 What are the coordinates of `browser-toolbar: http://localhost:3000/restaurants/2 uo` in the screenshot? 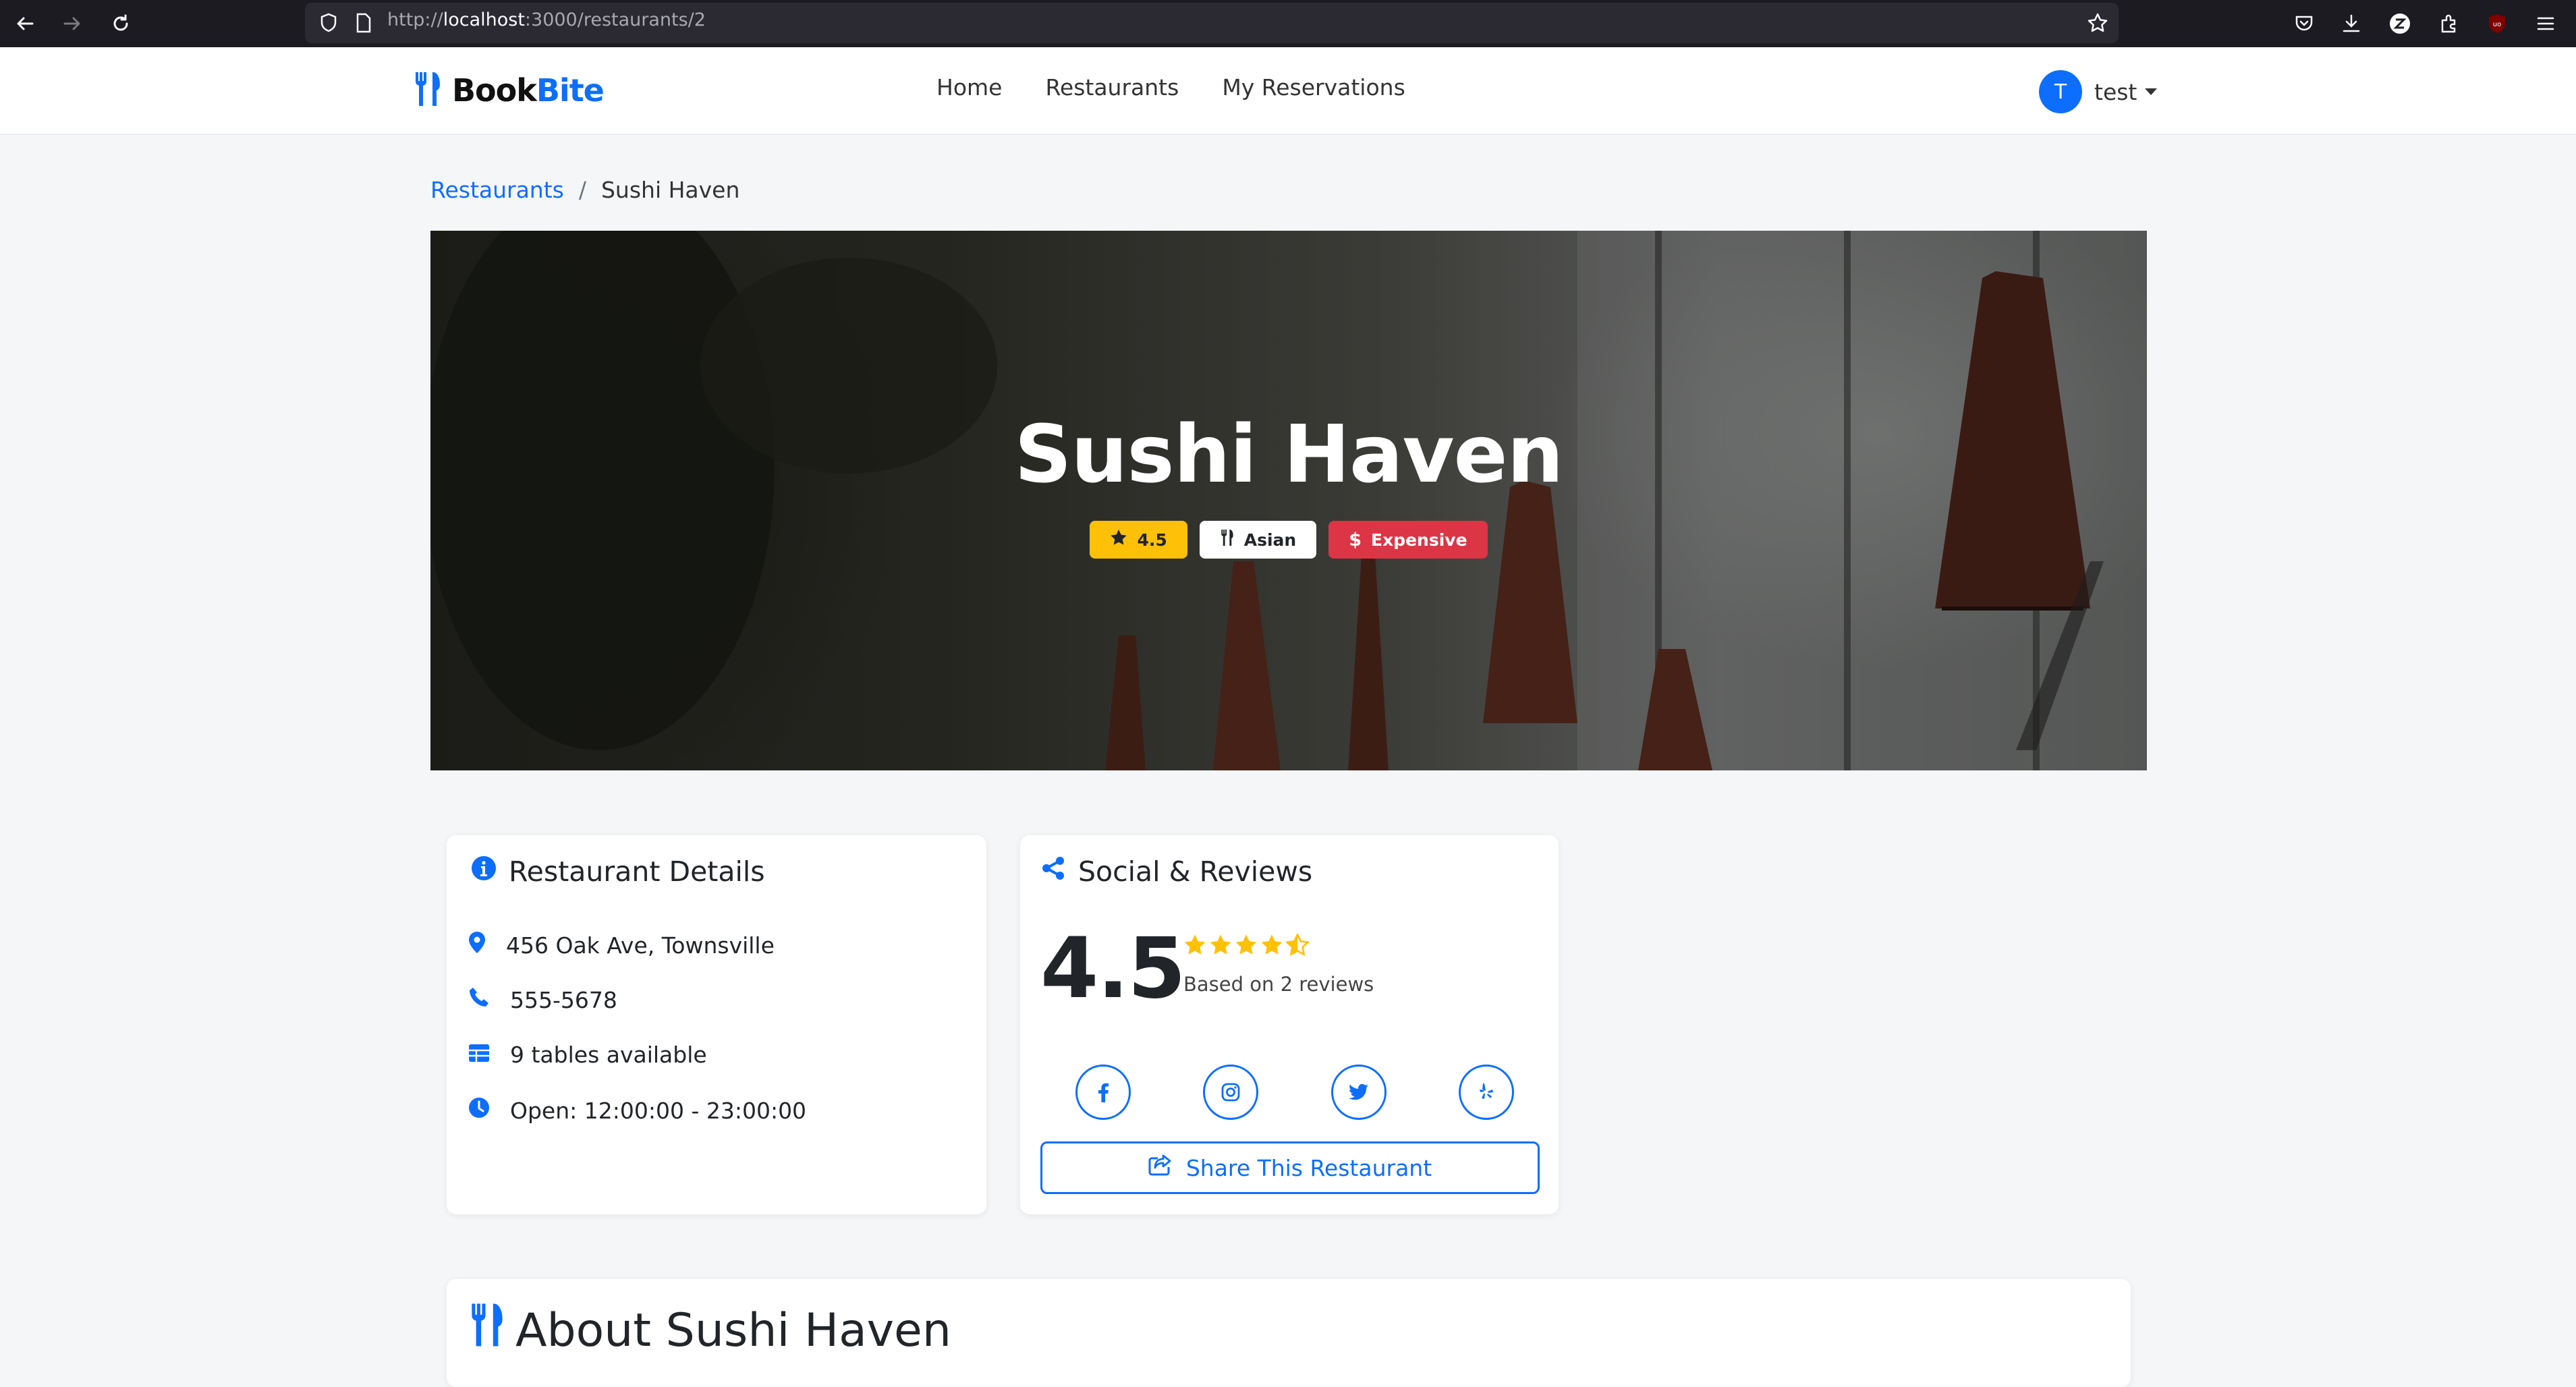 It's located at (1288, 24).